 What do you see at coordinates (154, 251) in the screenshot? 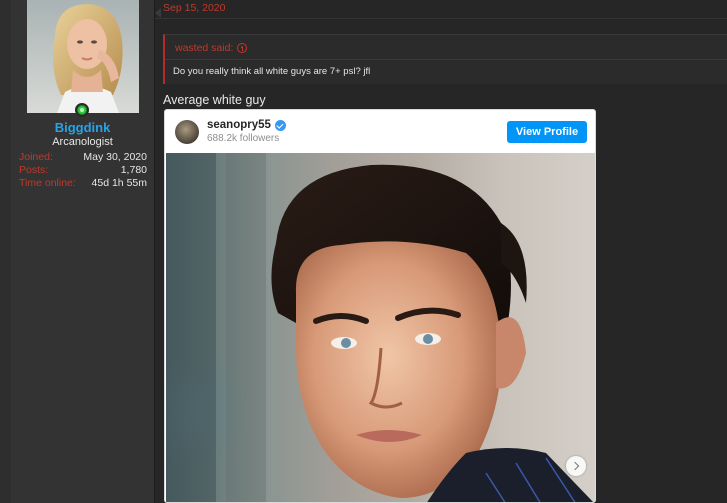
I see `panel-divider` at bounding box center [154, 251].